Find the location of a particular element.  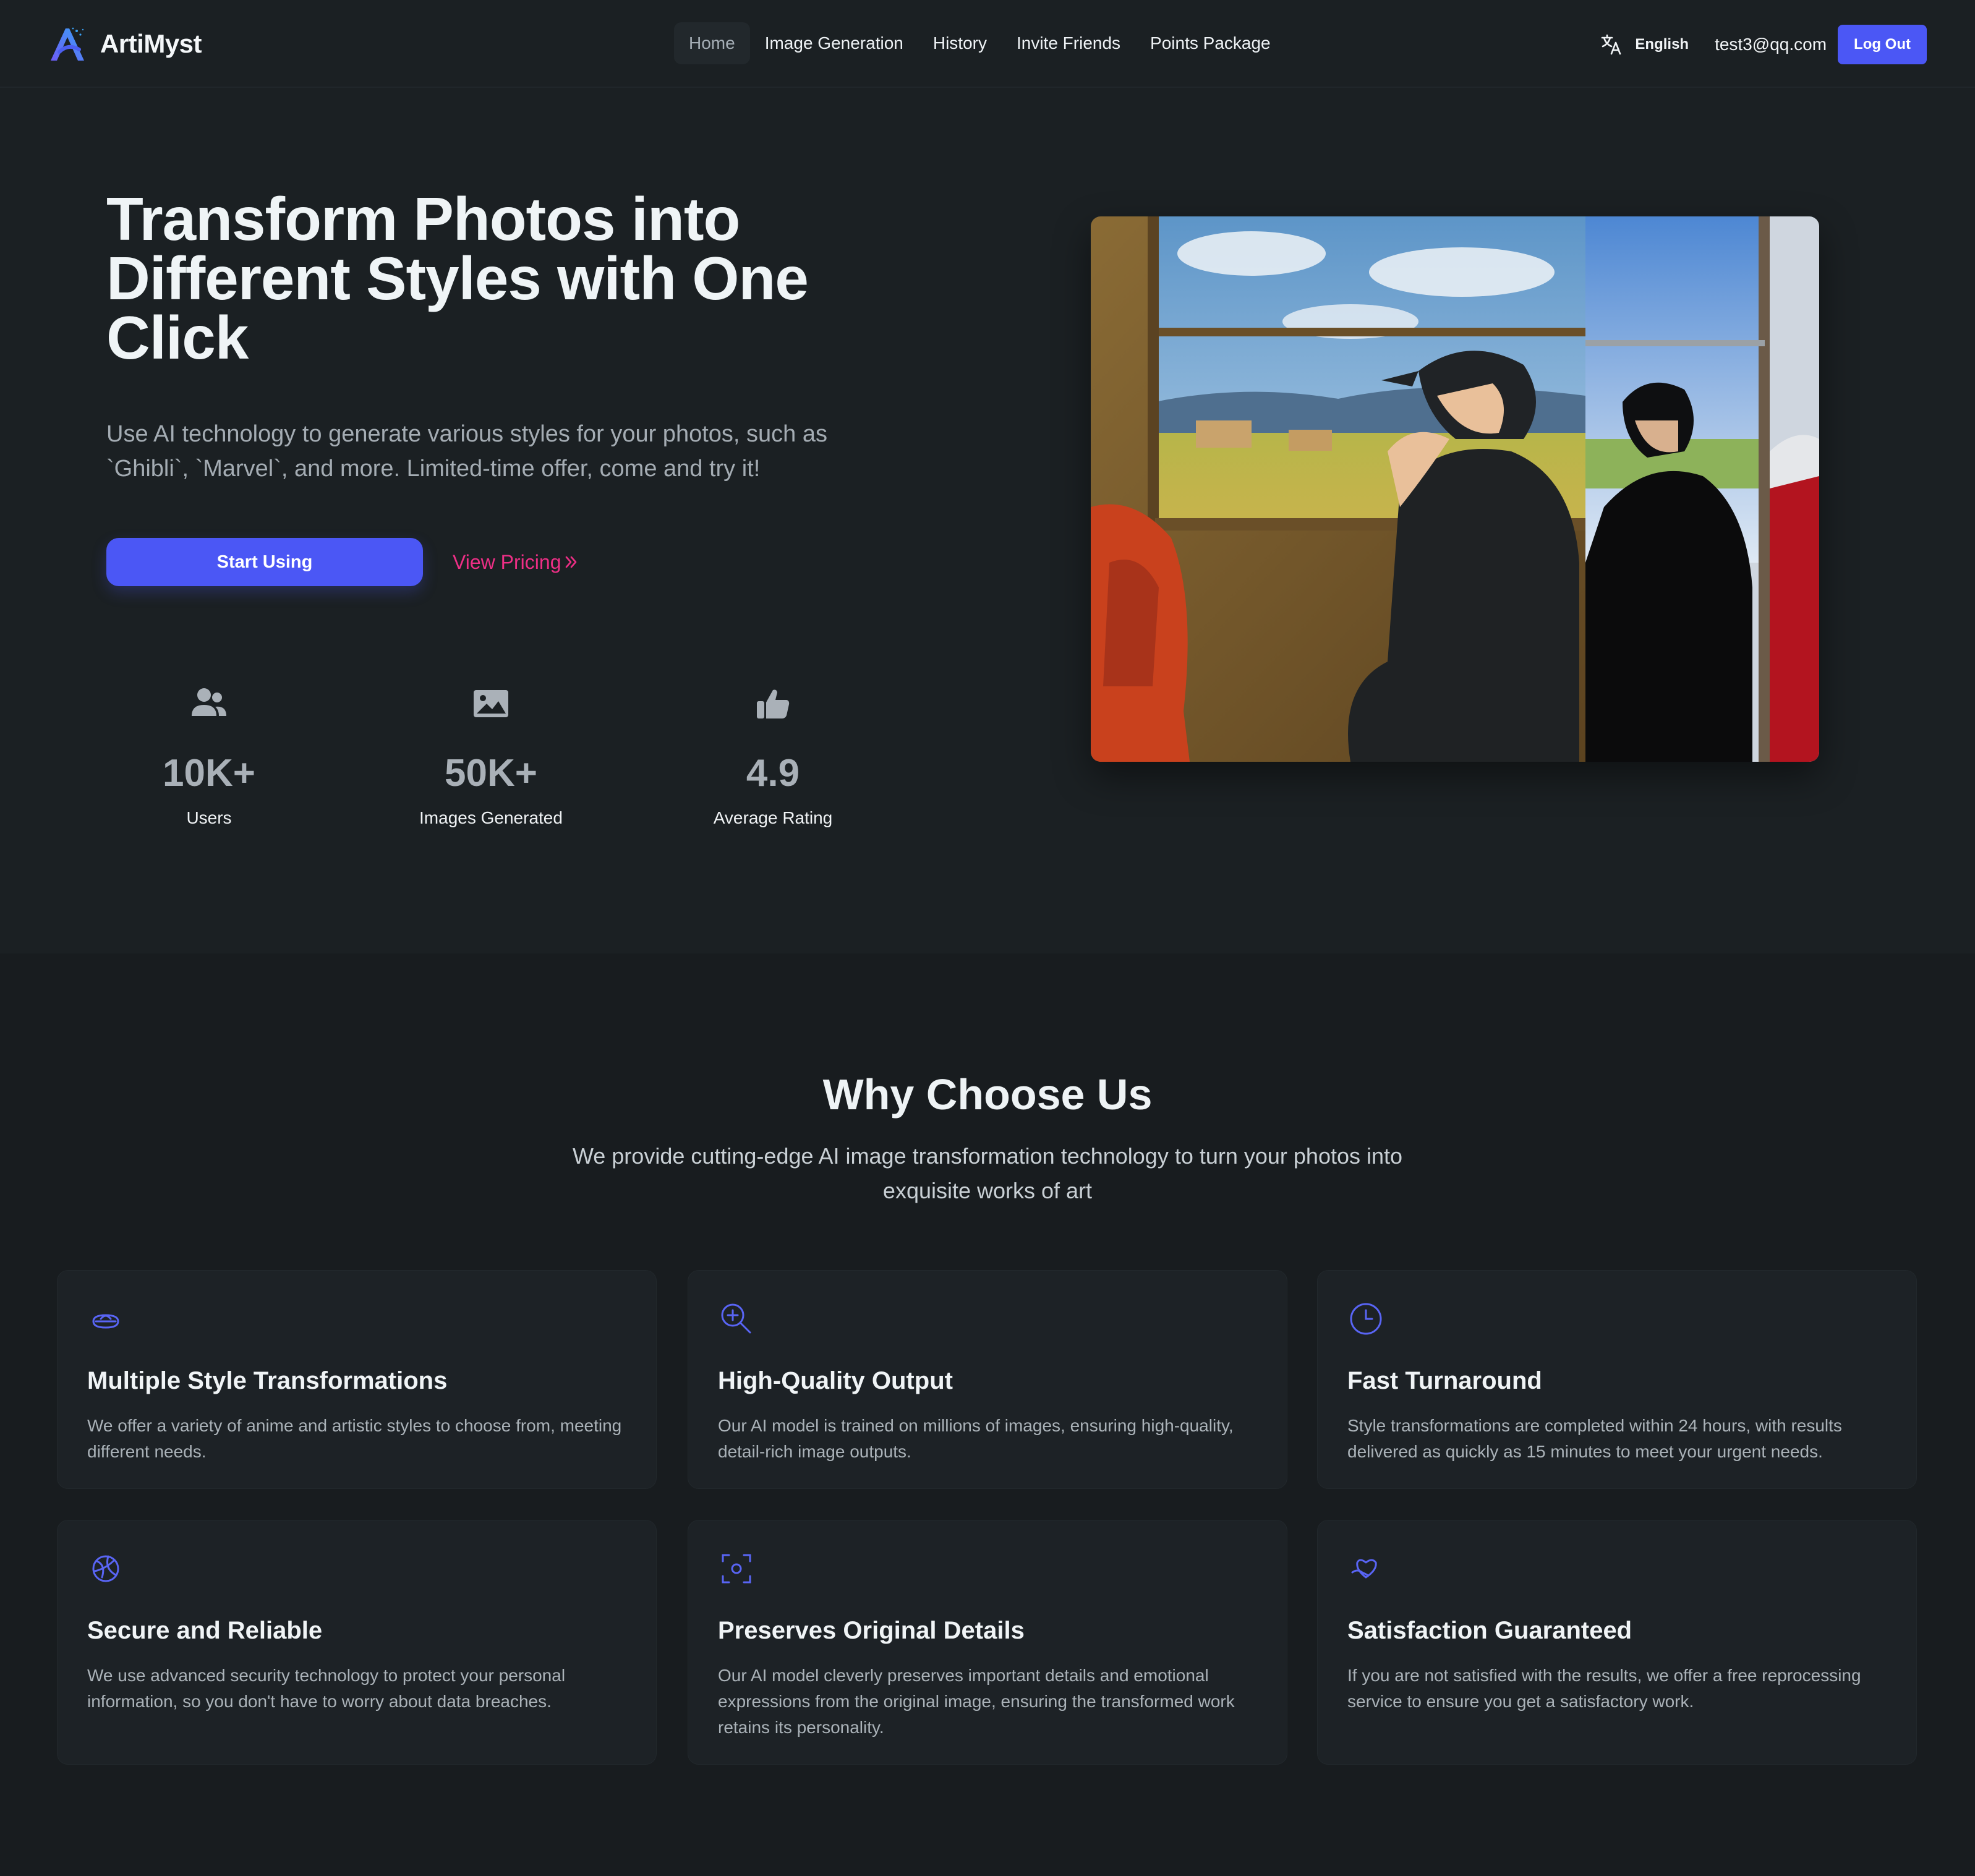

zoom-in-icon is located at coordinates (736, 1318).